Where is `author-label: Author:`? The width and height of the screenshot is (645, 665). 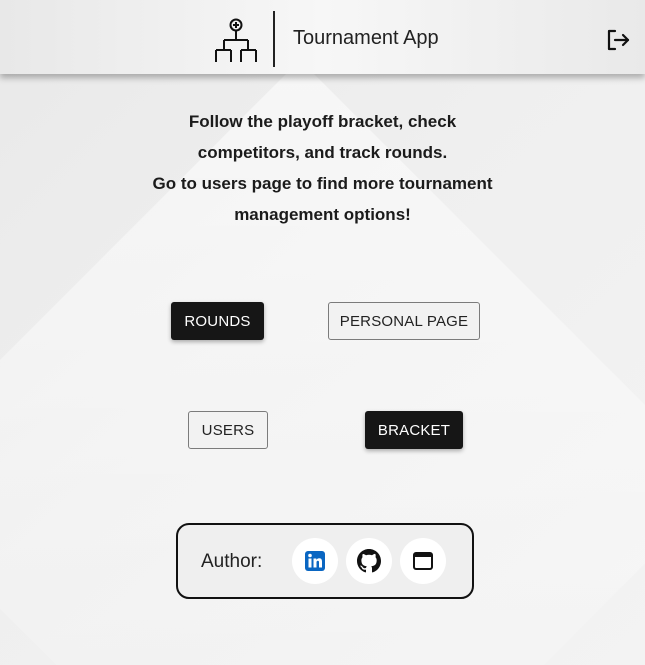
author-label: Author: is located at coordinates (232, 561).